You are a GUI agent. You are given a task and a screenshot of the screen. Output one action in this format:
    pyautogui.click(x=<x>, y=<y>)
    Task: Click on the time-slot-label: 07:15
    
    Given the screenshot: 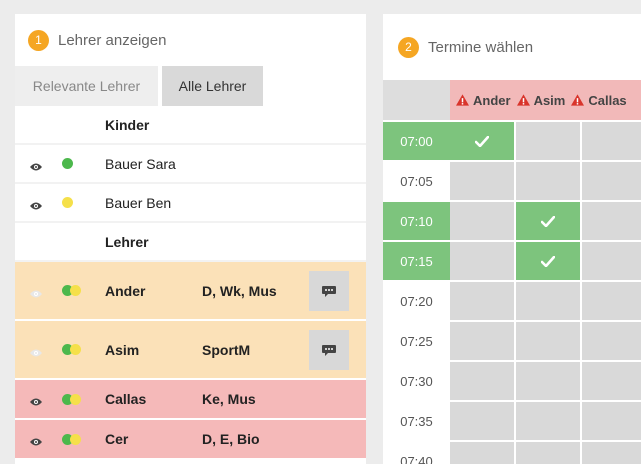 What is the action you would take?
    pyautogui.click(x=416, y=260)
    